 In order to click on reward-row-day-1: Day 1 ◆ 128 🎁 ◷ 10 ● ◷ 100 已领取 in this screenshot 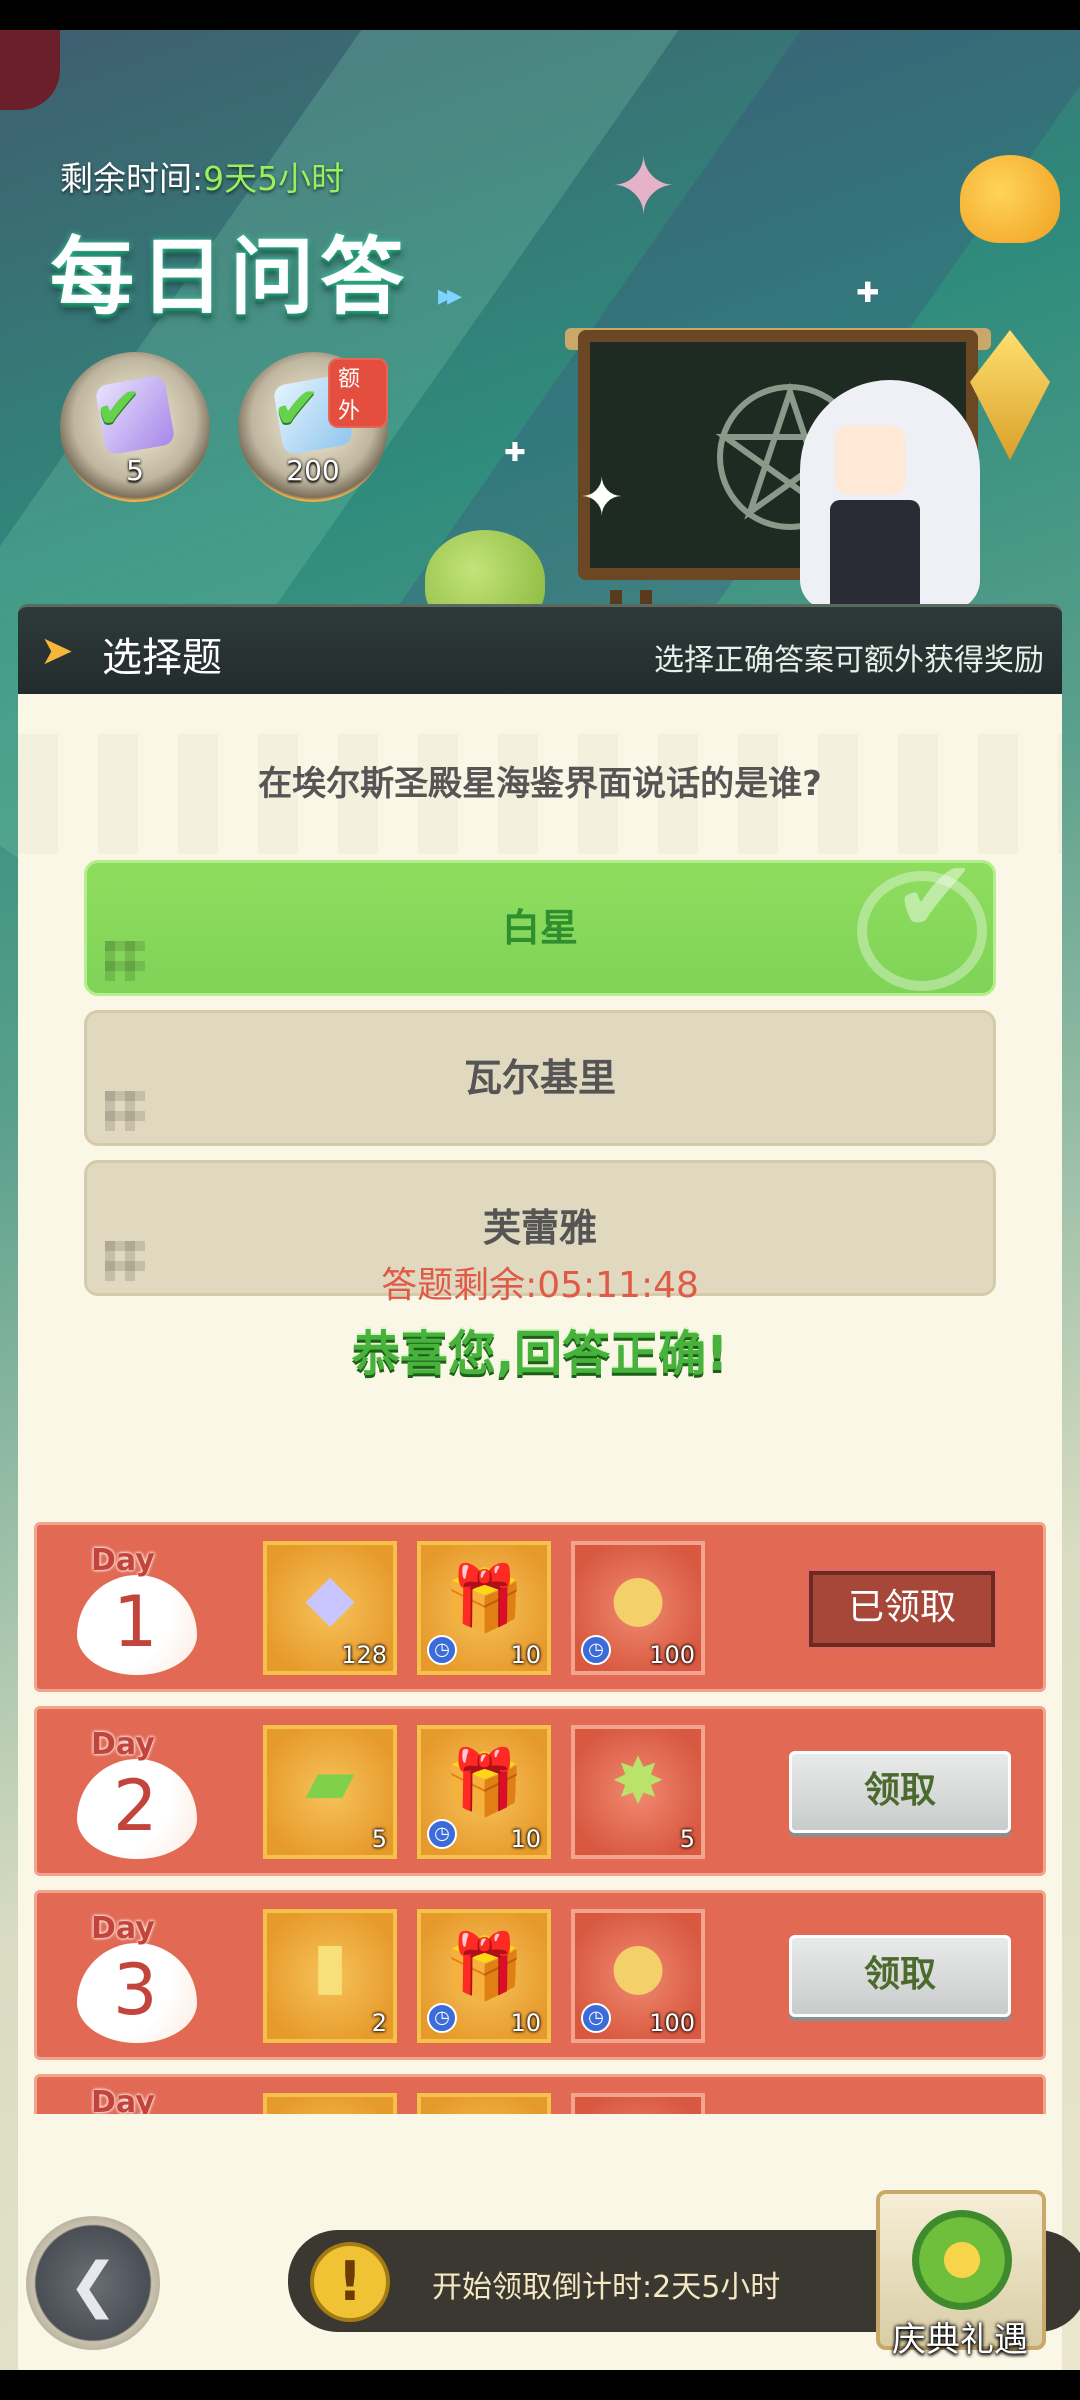, I will do `click(540, 1607)`.